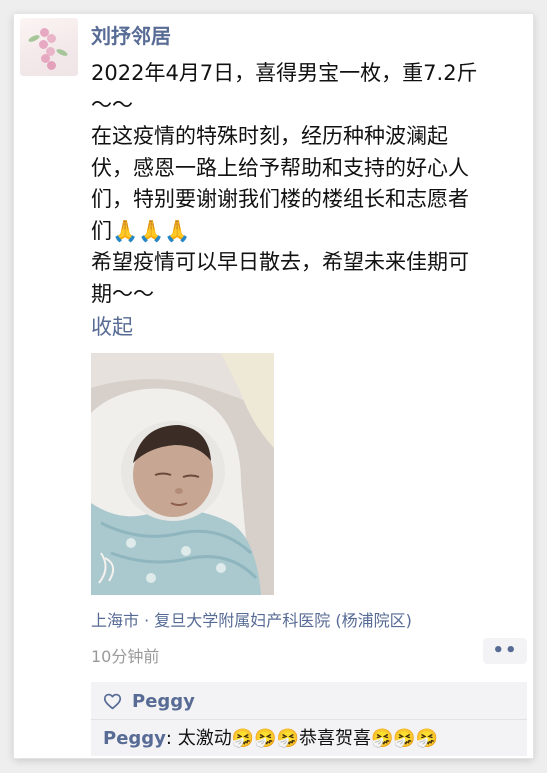 The width and height of the screenshot is (547, 773). Describe the element at coordinates (280, 262) in the screenshot. I see `post-text-line: 希望疫情可以早日散去，希望未来佳期可` at that location.